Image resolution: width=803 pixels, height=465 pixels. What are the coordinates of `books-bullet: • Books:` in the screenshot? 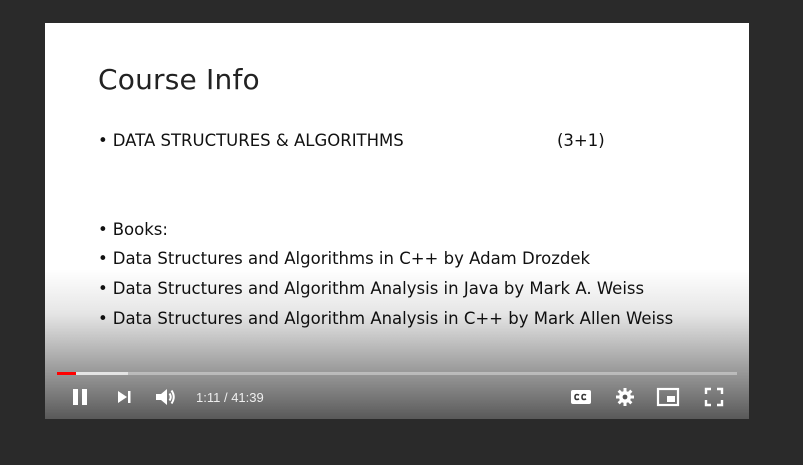 It's located at (133, 229).